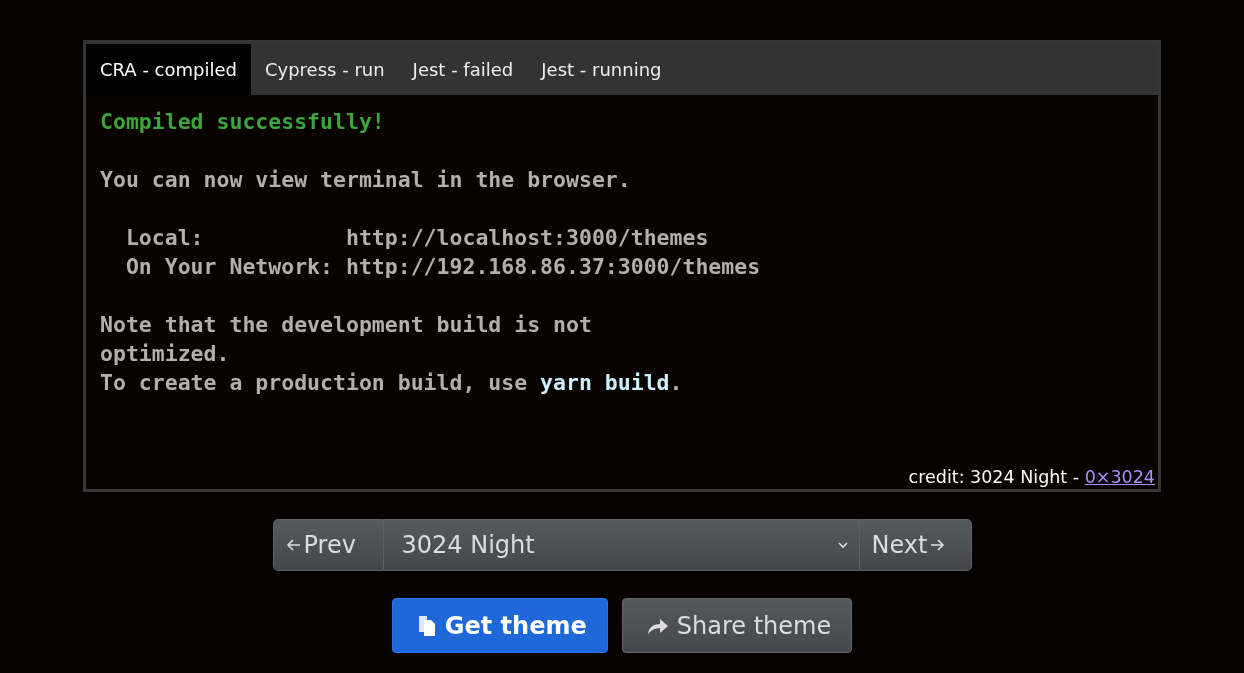  I want to click on chevron-down-icon, so click(842, 545).